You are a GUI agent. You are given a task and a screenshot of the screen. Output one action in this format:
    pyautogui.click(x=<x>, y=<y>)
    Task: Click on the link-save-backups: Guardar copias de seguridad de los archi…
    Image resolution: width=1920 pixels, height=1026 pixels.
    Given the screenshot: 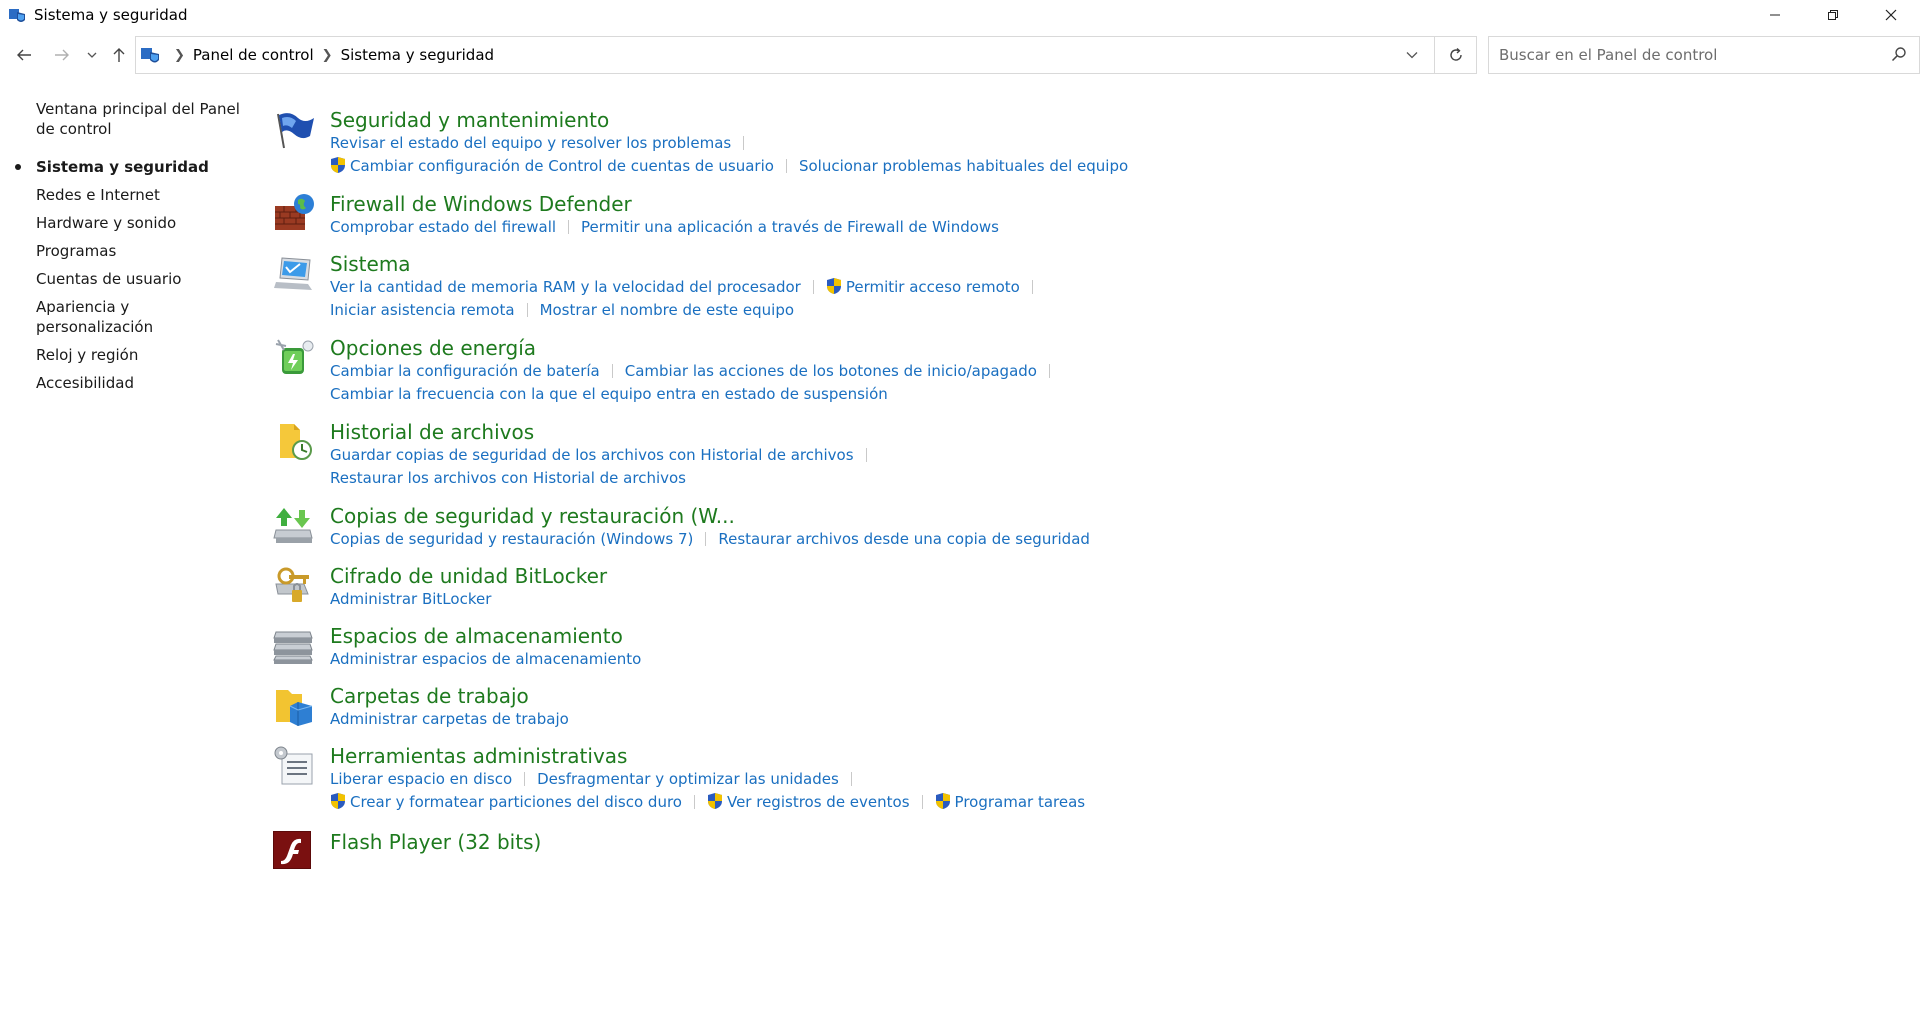 What is the action you would take?
    pyautogui.click(x=592, y=455)
    